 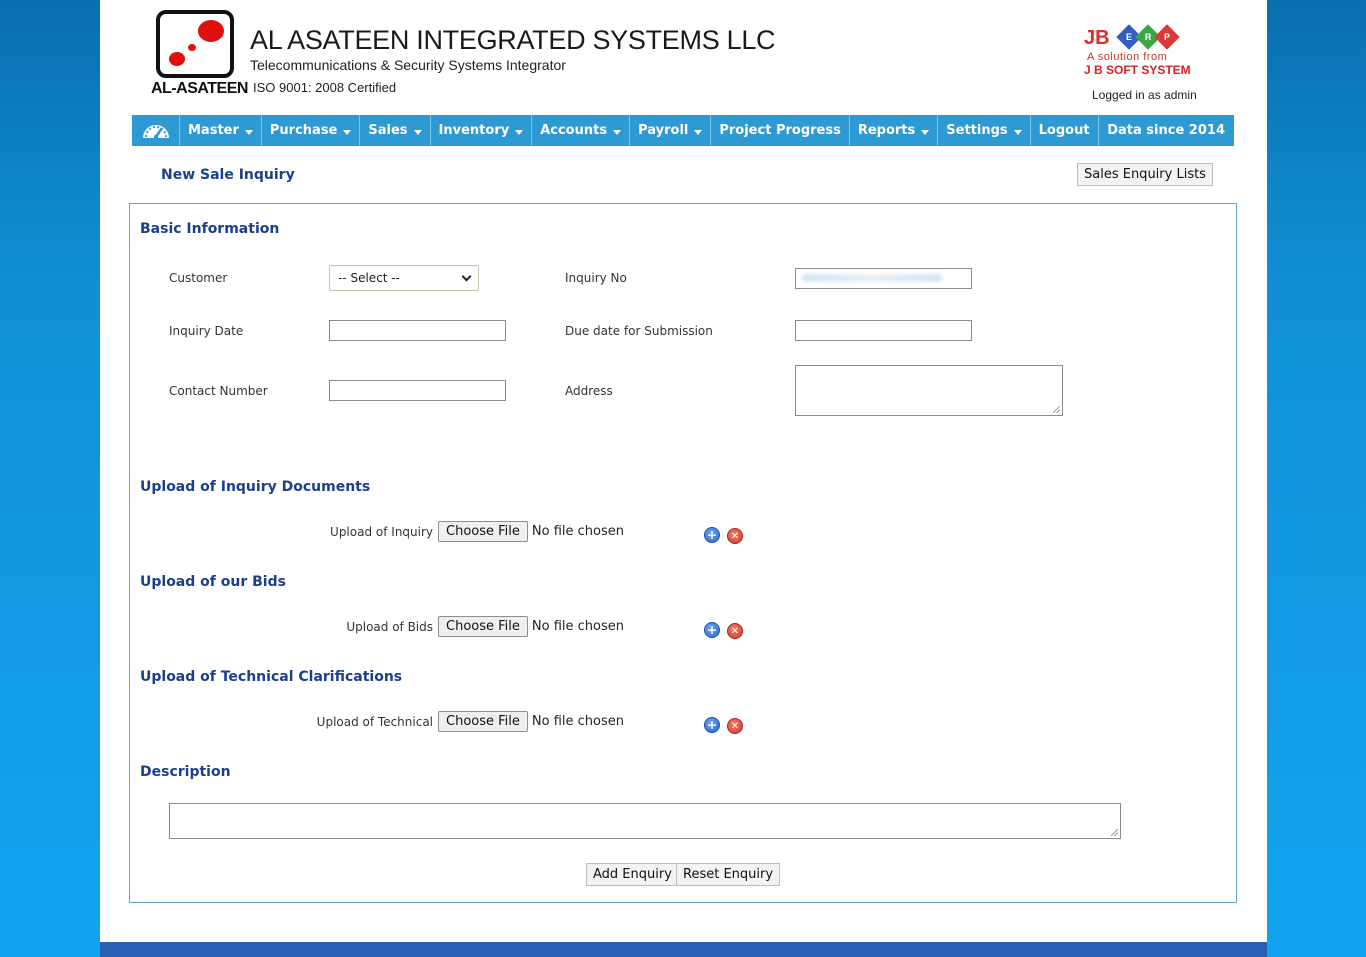 I want to click on upload-bids-label: Upload of Bids, so click(x=390, y=626).